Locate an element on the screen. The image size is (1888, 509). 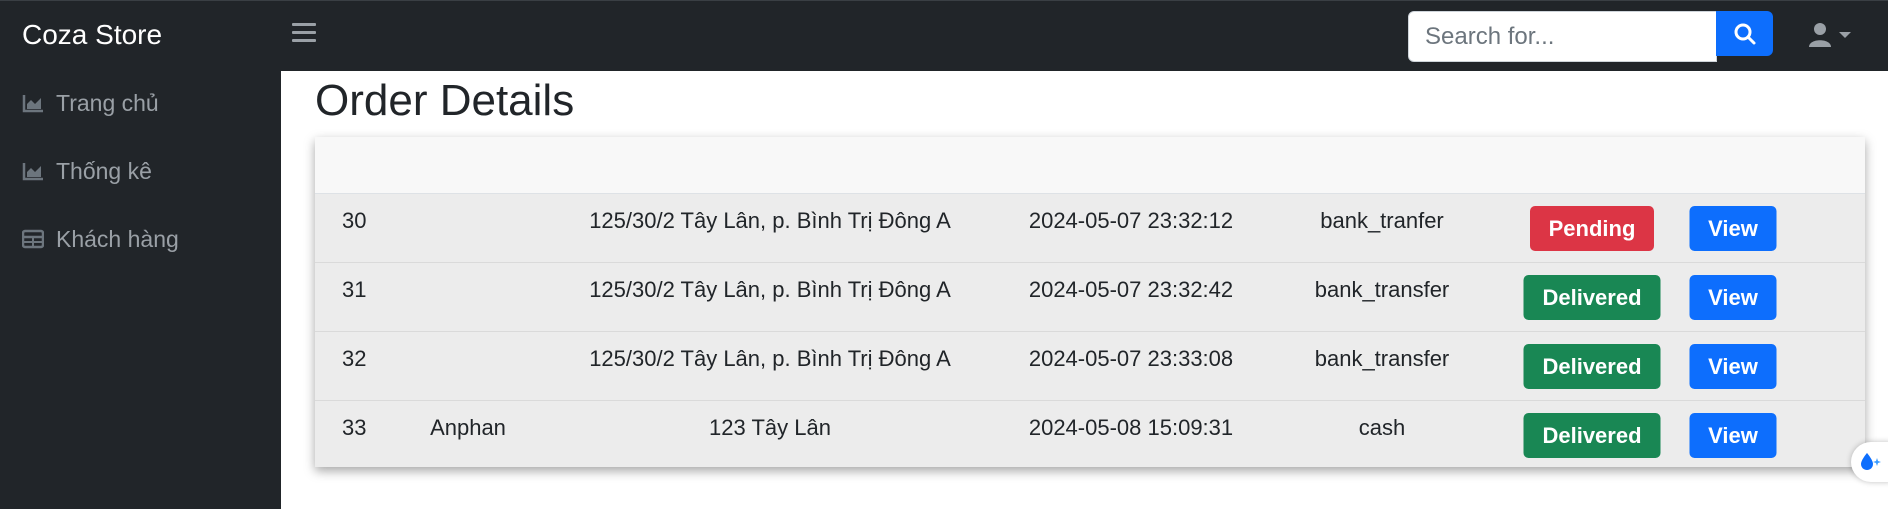
user-icon is located at coordinates (1820, 35).